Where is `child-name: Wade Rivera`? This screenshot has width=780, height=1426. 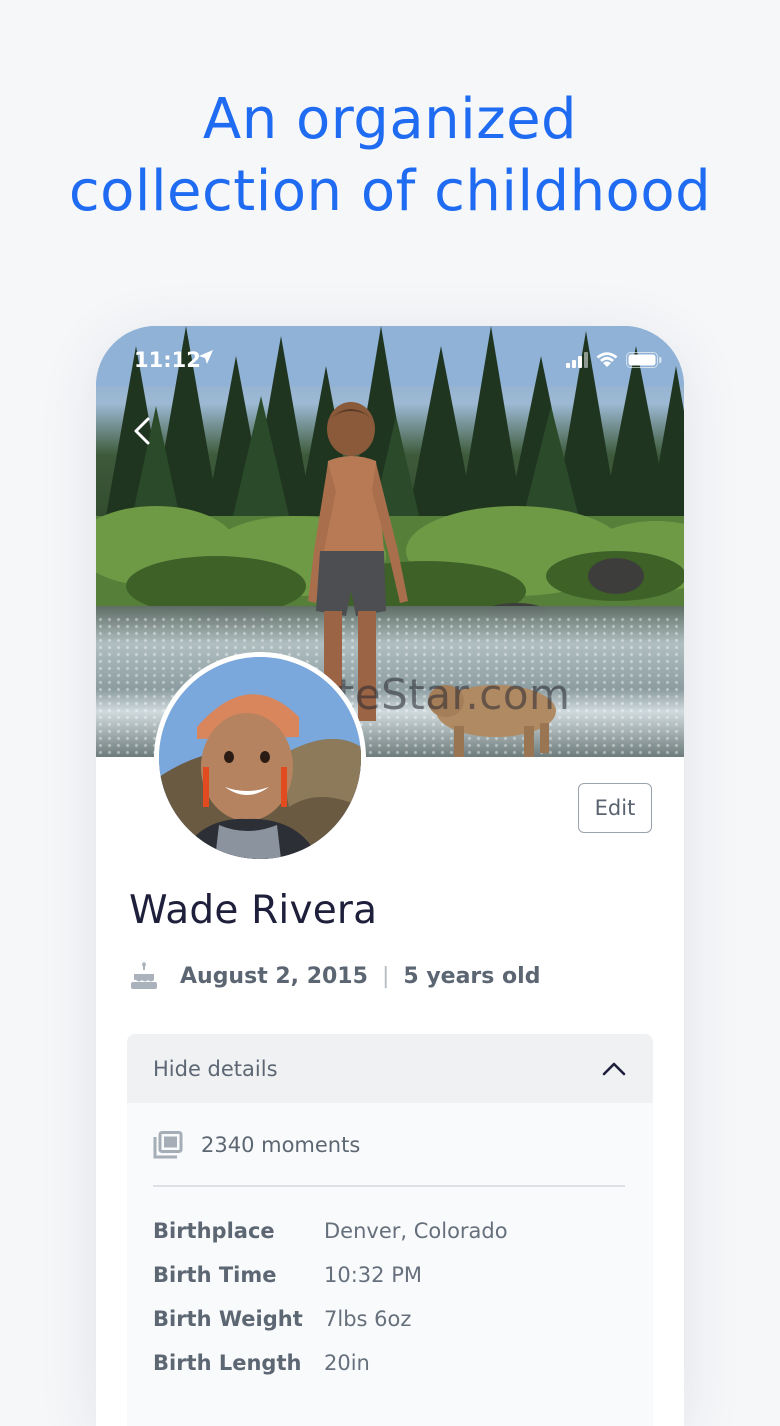
child-name: Wade Rivera is located at coordinates (253, 910).